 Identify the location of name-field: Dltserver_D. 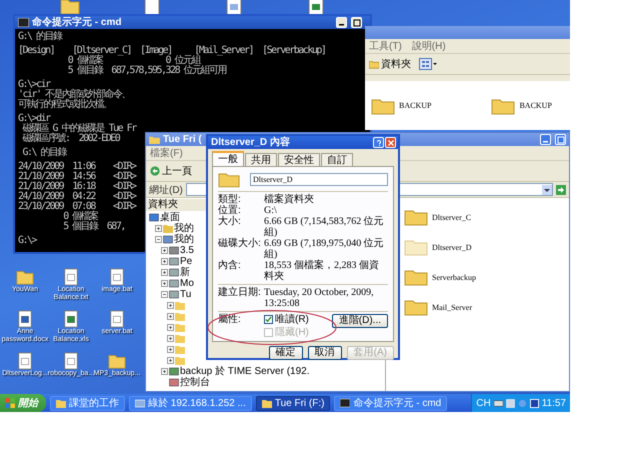
(319, 179).